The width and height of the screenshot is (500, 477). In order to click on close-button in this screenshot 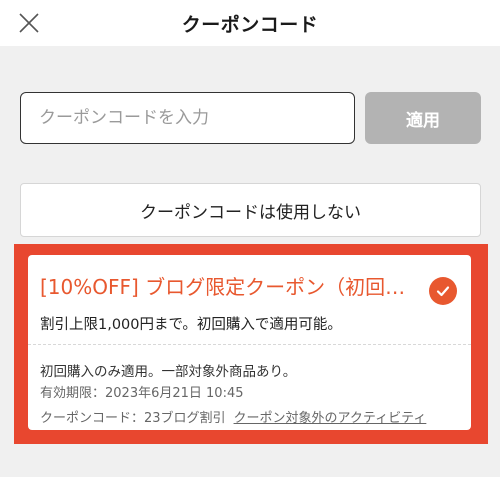, I will do `click(29, 23)`.